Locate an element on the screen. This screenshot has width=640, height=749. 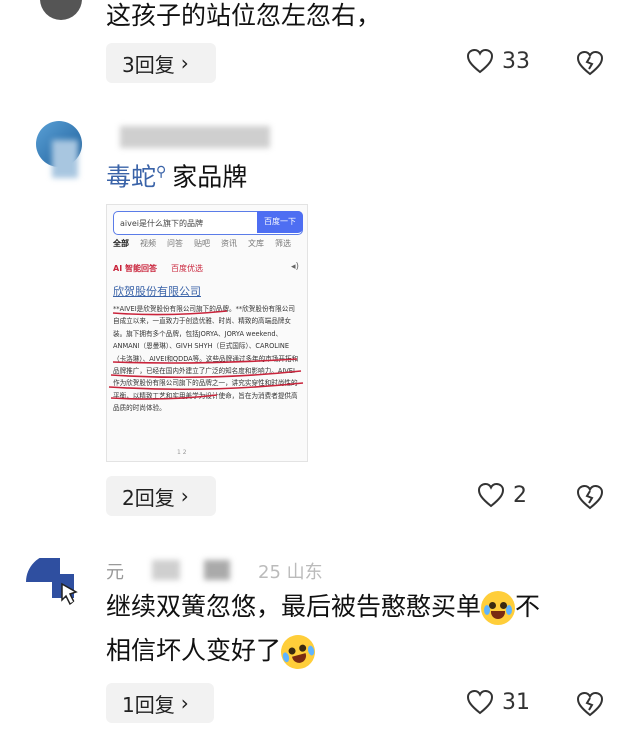
comment-text: 毒蛇⚲ 家品牌 is located at coordinates (176, 174).